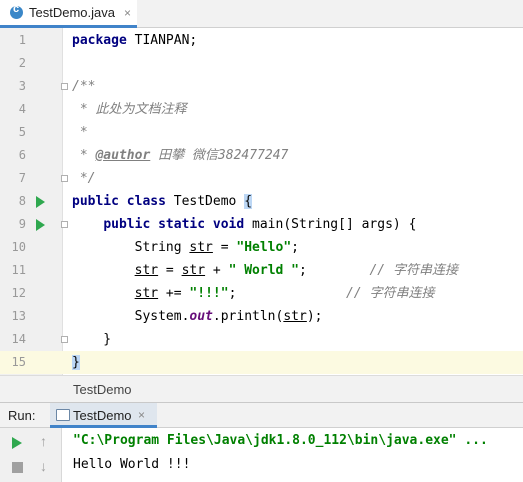 The image size is (523, 482). I want to click on static-field: out, so click(201, 316).